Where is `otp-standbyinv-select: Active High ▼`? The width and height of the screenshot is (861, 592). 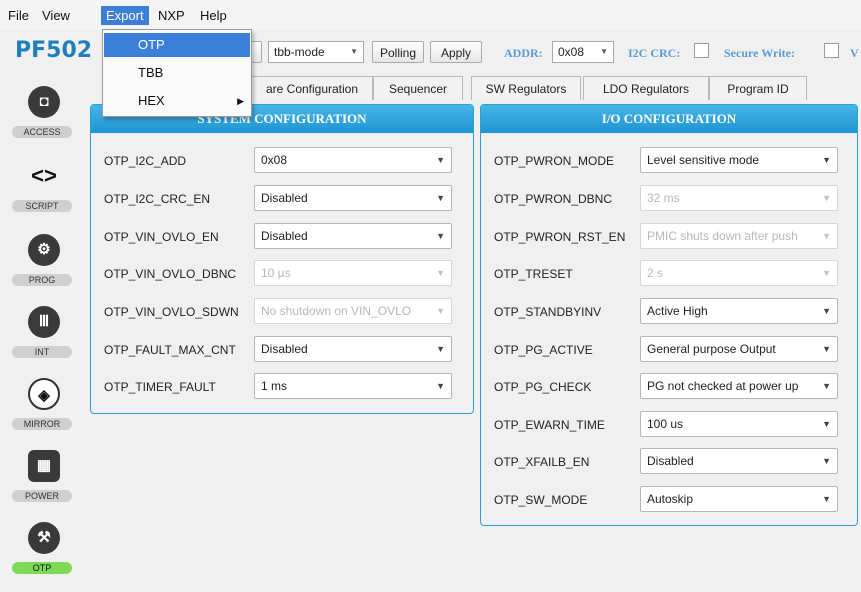 otp-standbyinv-select: Active High ▼ is located at coordinates (739, 311).